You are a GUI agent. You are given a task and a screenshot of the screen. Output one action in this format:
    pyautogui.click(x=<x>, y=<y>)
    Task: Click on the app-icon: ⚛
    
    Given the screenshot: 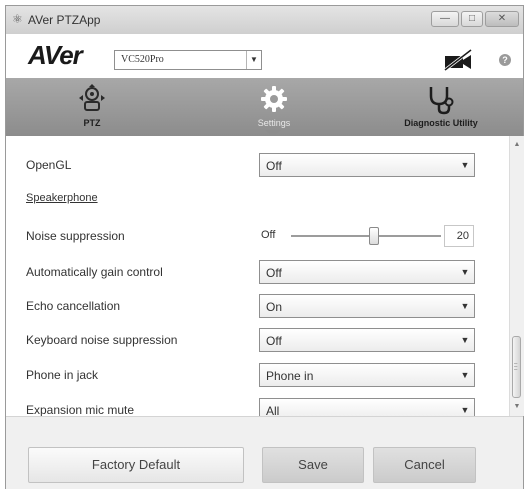 What is the action you would take?
    pyautogui.click(x=17, y=19)
    